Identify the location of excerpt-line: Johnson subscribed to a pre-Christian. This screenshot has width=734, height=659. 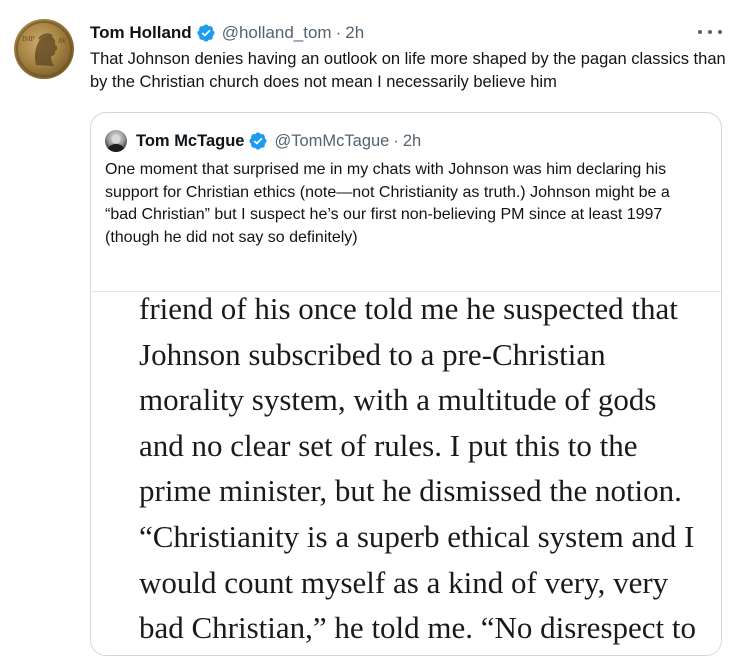
(372, 354).